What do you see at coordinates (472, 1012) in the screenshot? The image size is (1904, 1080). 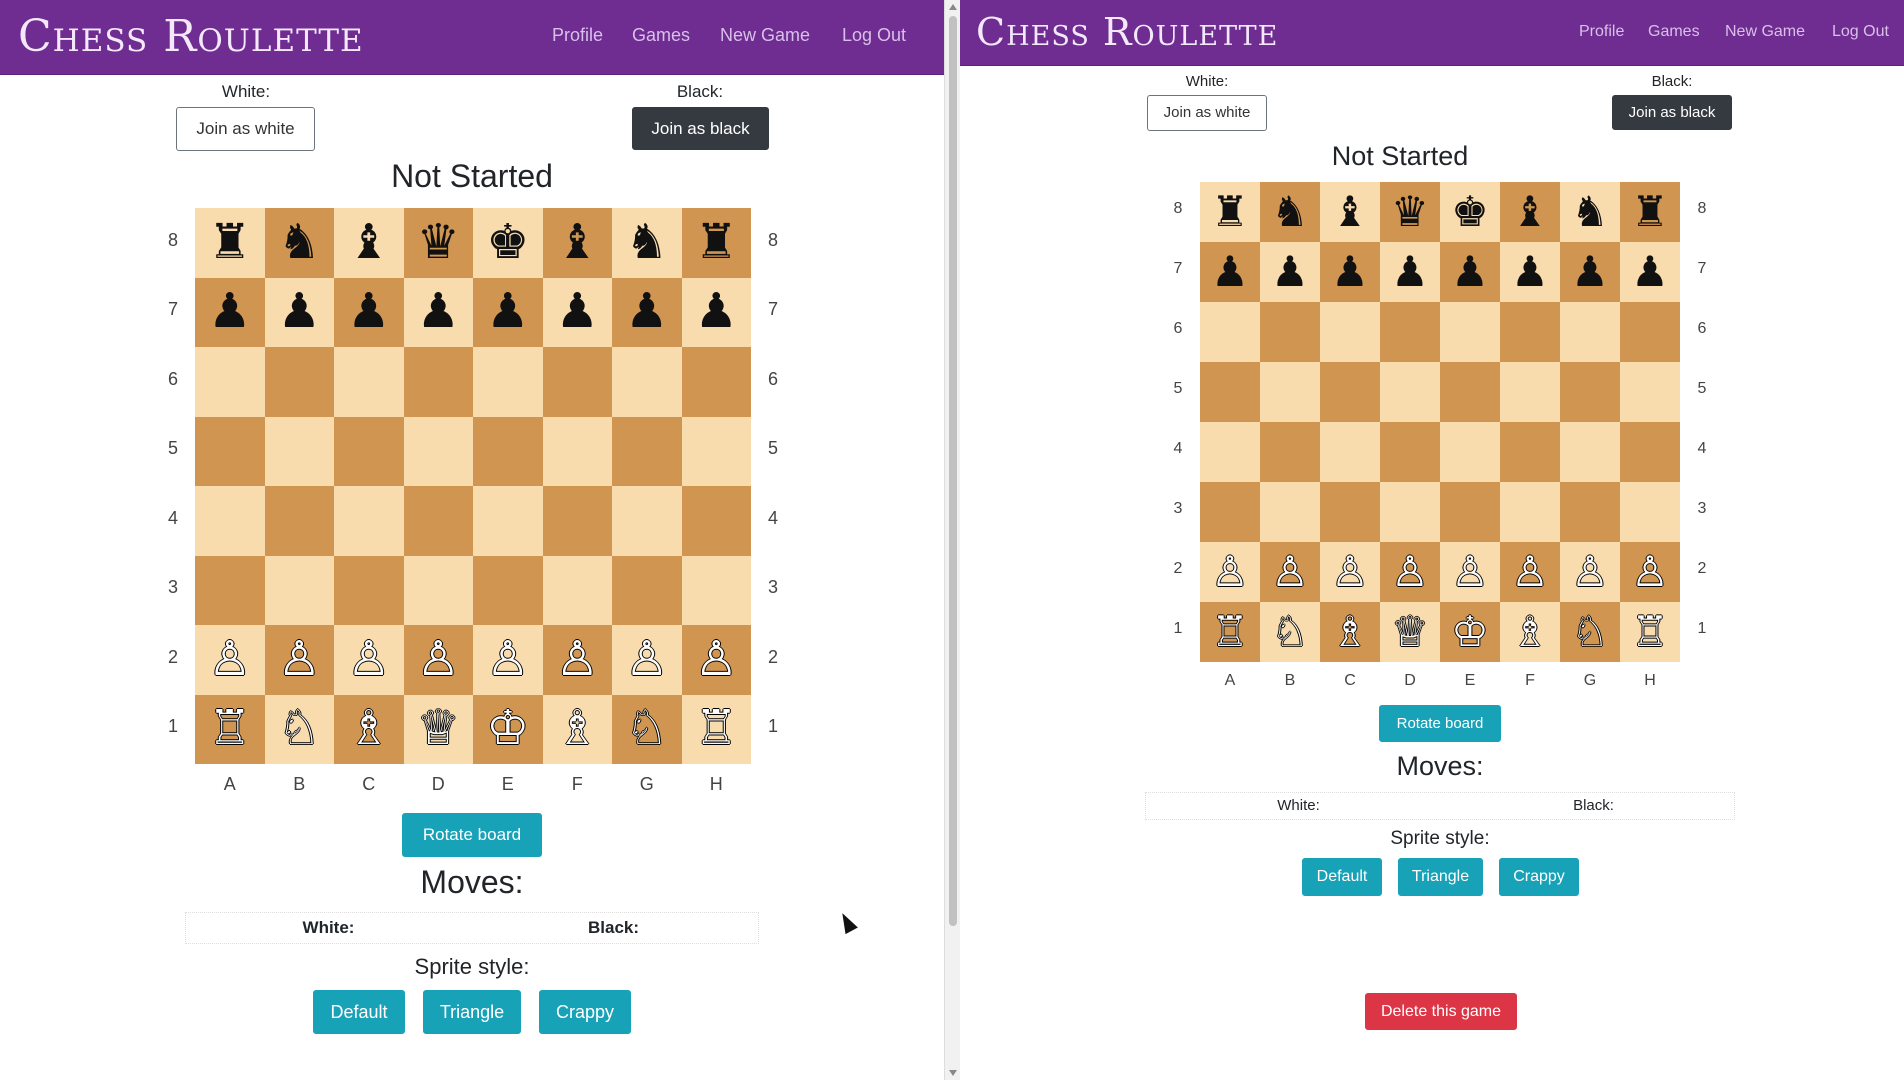 I see `sprite-triangle-button: Triangle` at bounding box center [472, 1012].